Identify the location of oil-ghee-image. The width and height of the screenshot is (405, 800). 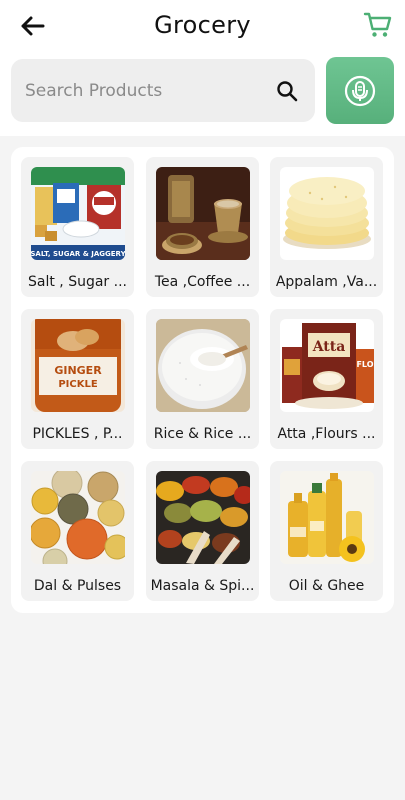
(327, 517).